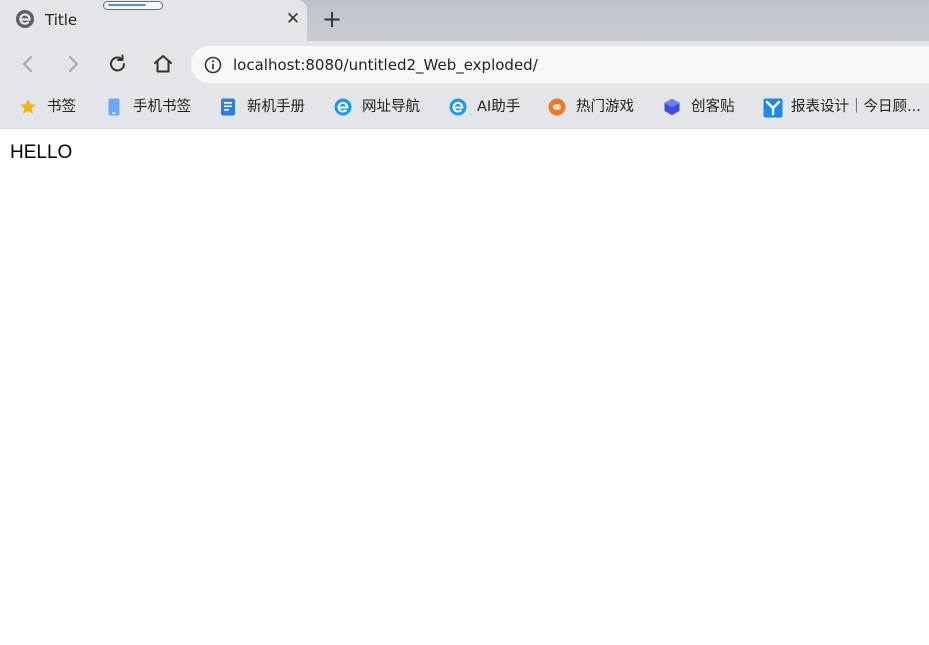 This screenshot has width=929, height=645. I want to click on bookmark-label: 创客贴, so click(713, 107).